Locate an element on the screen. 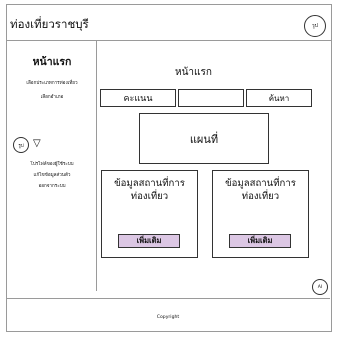 The width and height of the screenshot is (337, 337). sidebar-item-edit-profile: แก้ไขข้อมูลส่วนตัว is located at coordinates (52, 175).